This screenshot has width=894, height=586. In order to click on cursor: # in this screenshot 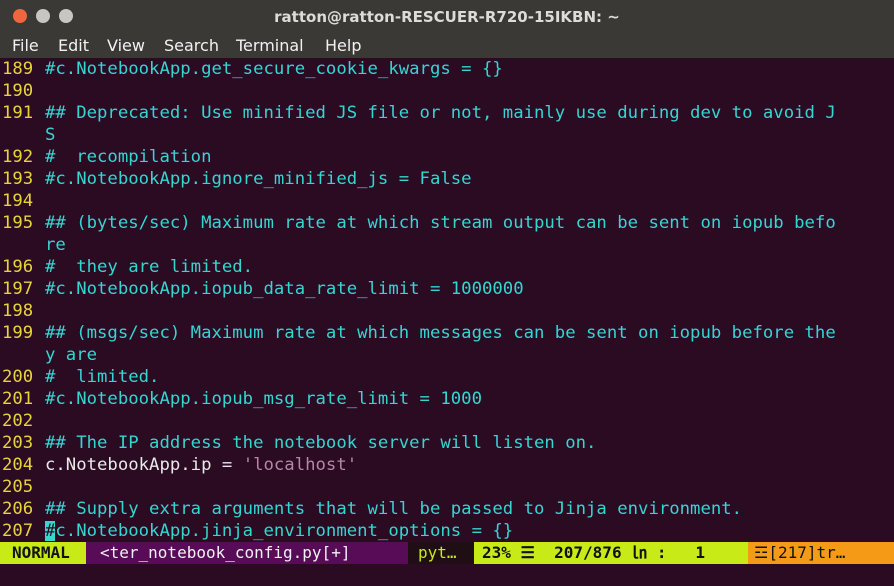, I will do `click(50, 531)`.